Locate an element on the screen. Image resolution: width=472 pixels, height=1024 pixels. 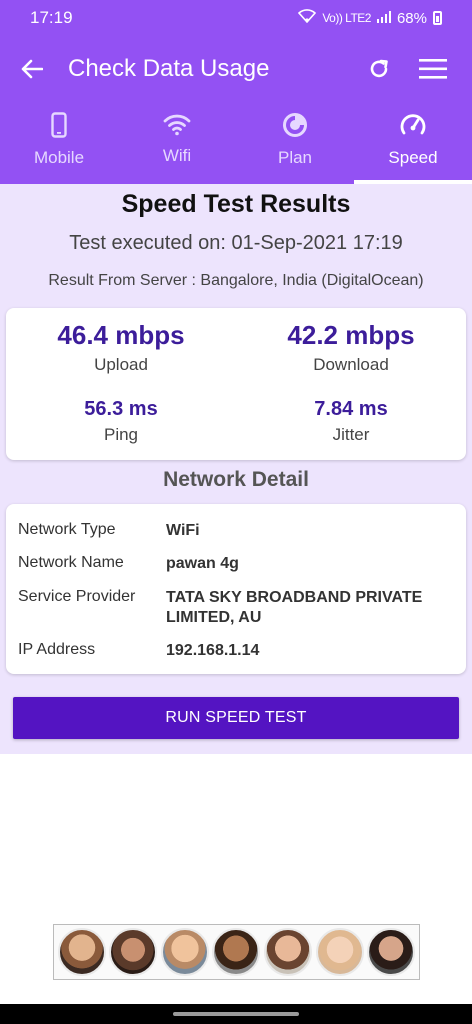
menu-button is located at coordinates (433, 69).